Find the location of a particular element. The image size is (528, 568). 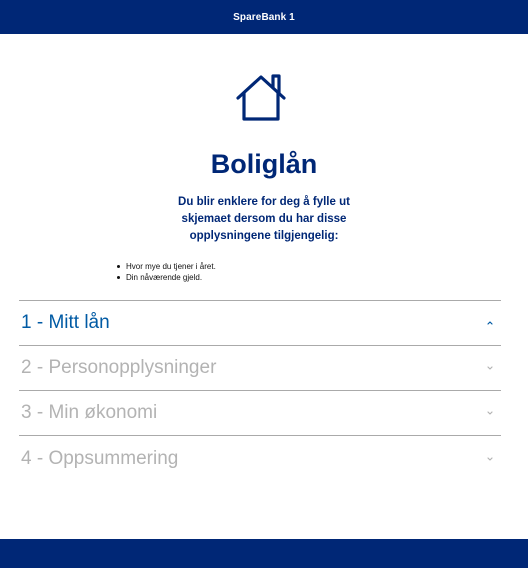

top-header-bar: SpareBank 1 is located at coordinates (264, 17).